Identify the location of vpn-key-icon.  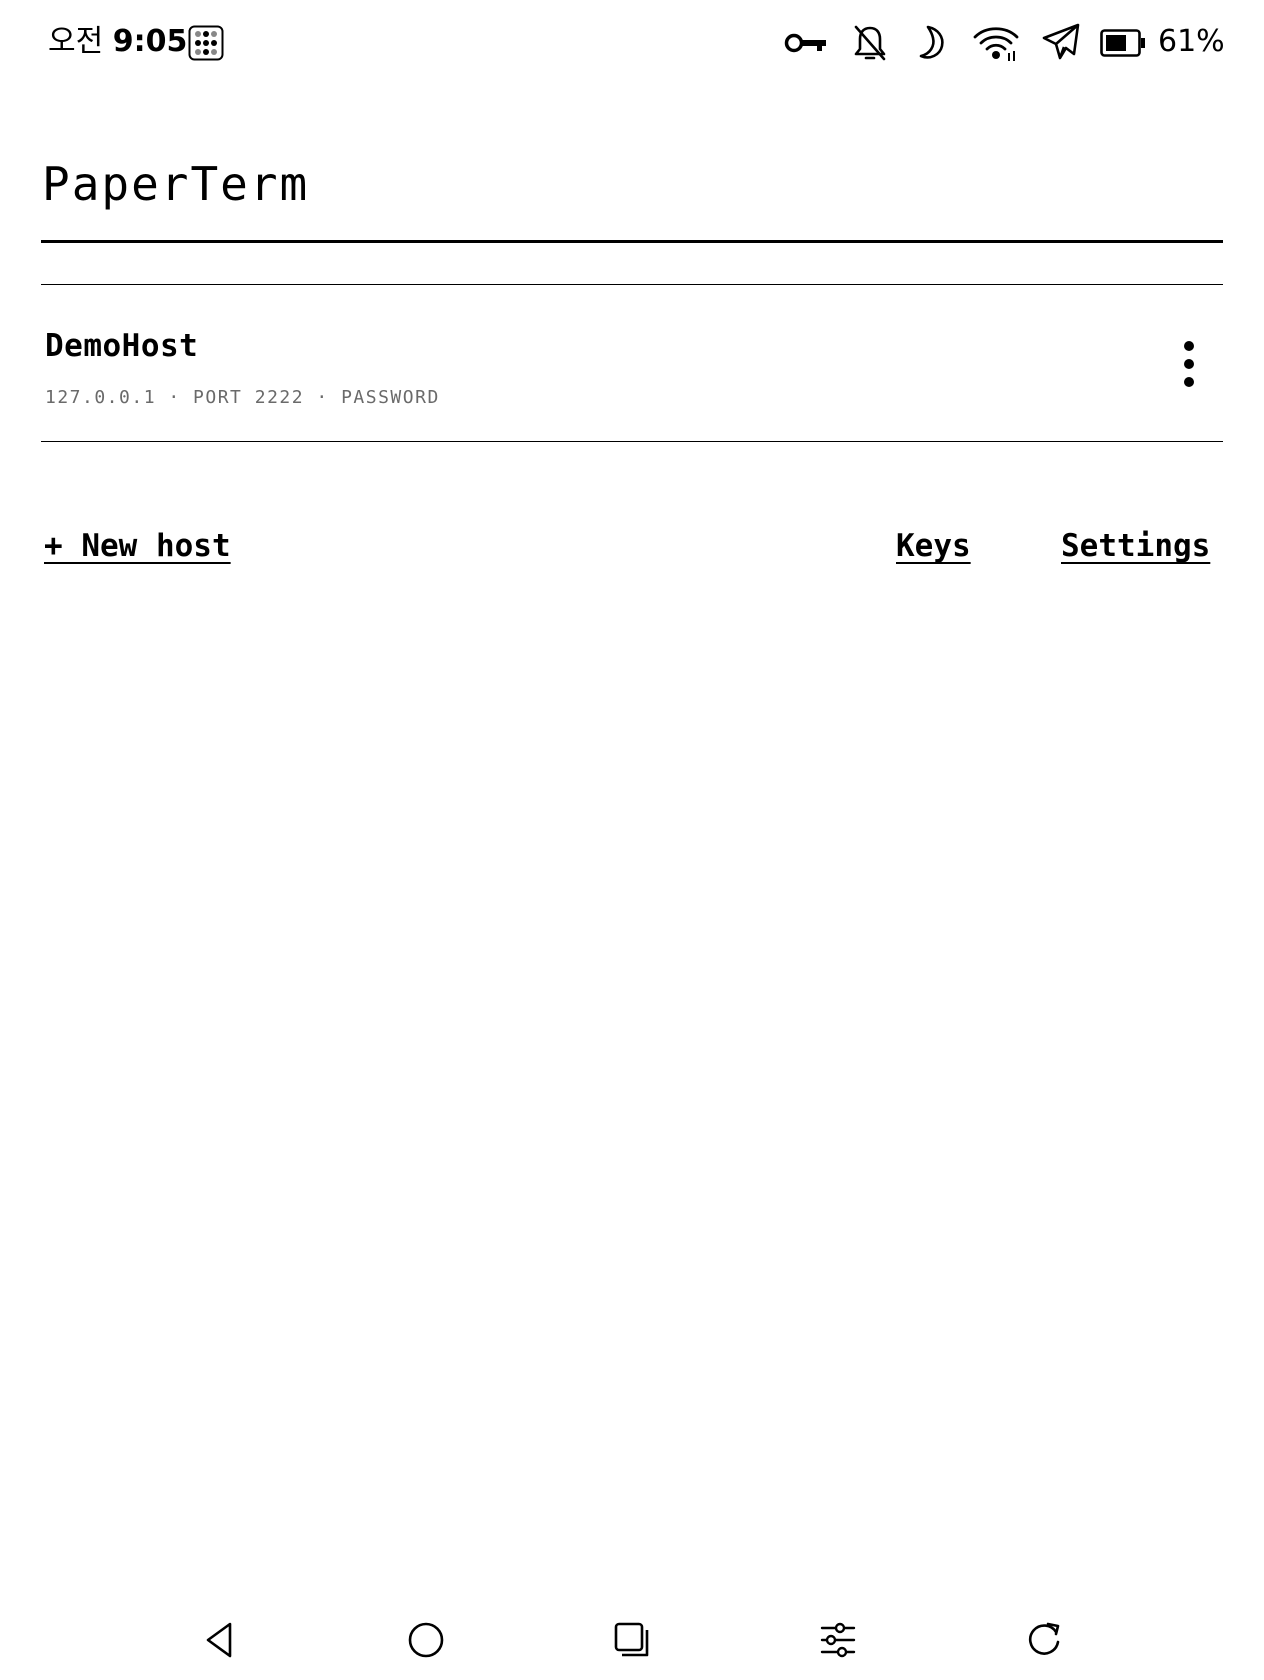
(806, 43).